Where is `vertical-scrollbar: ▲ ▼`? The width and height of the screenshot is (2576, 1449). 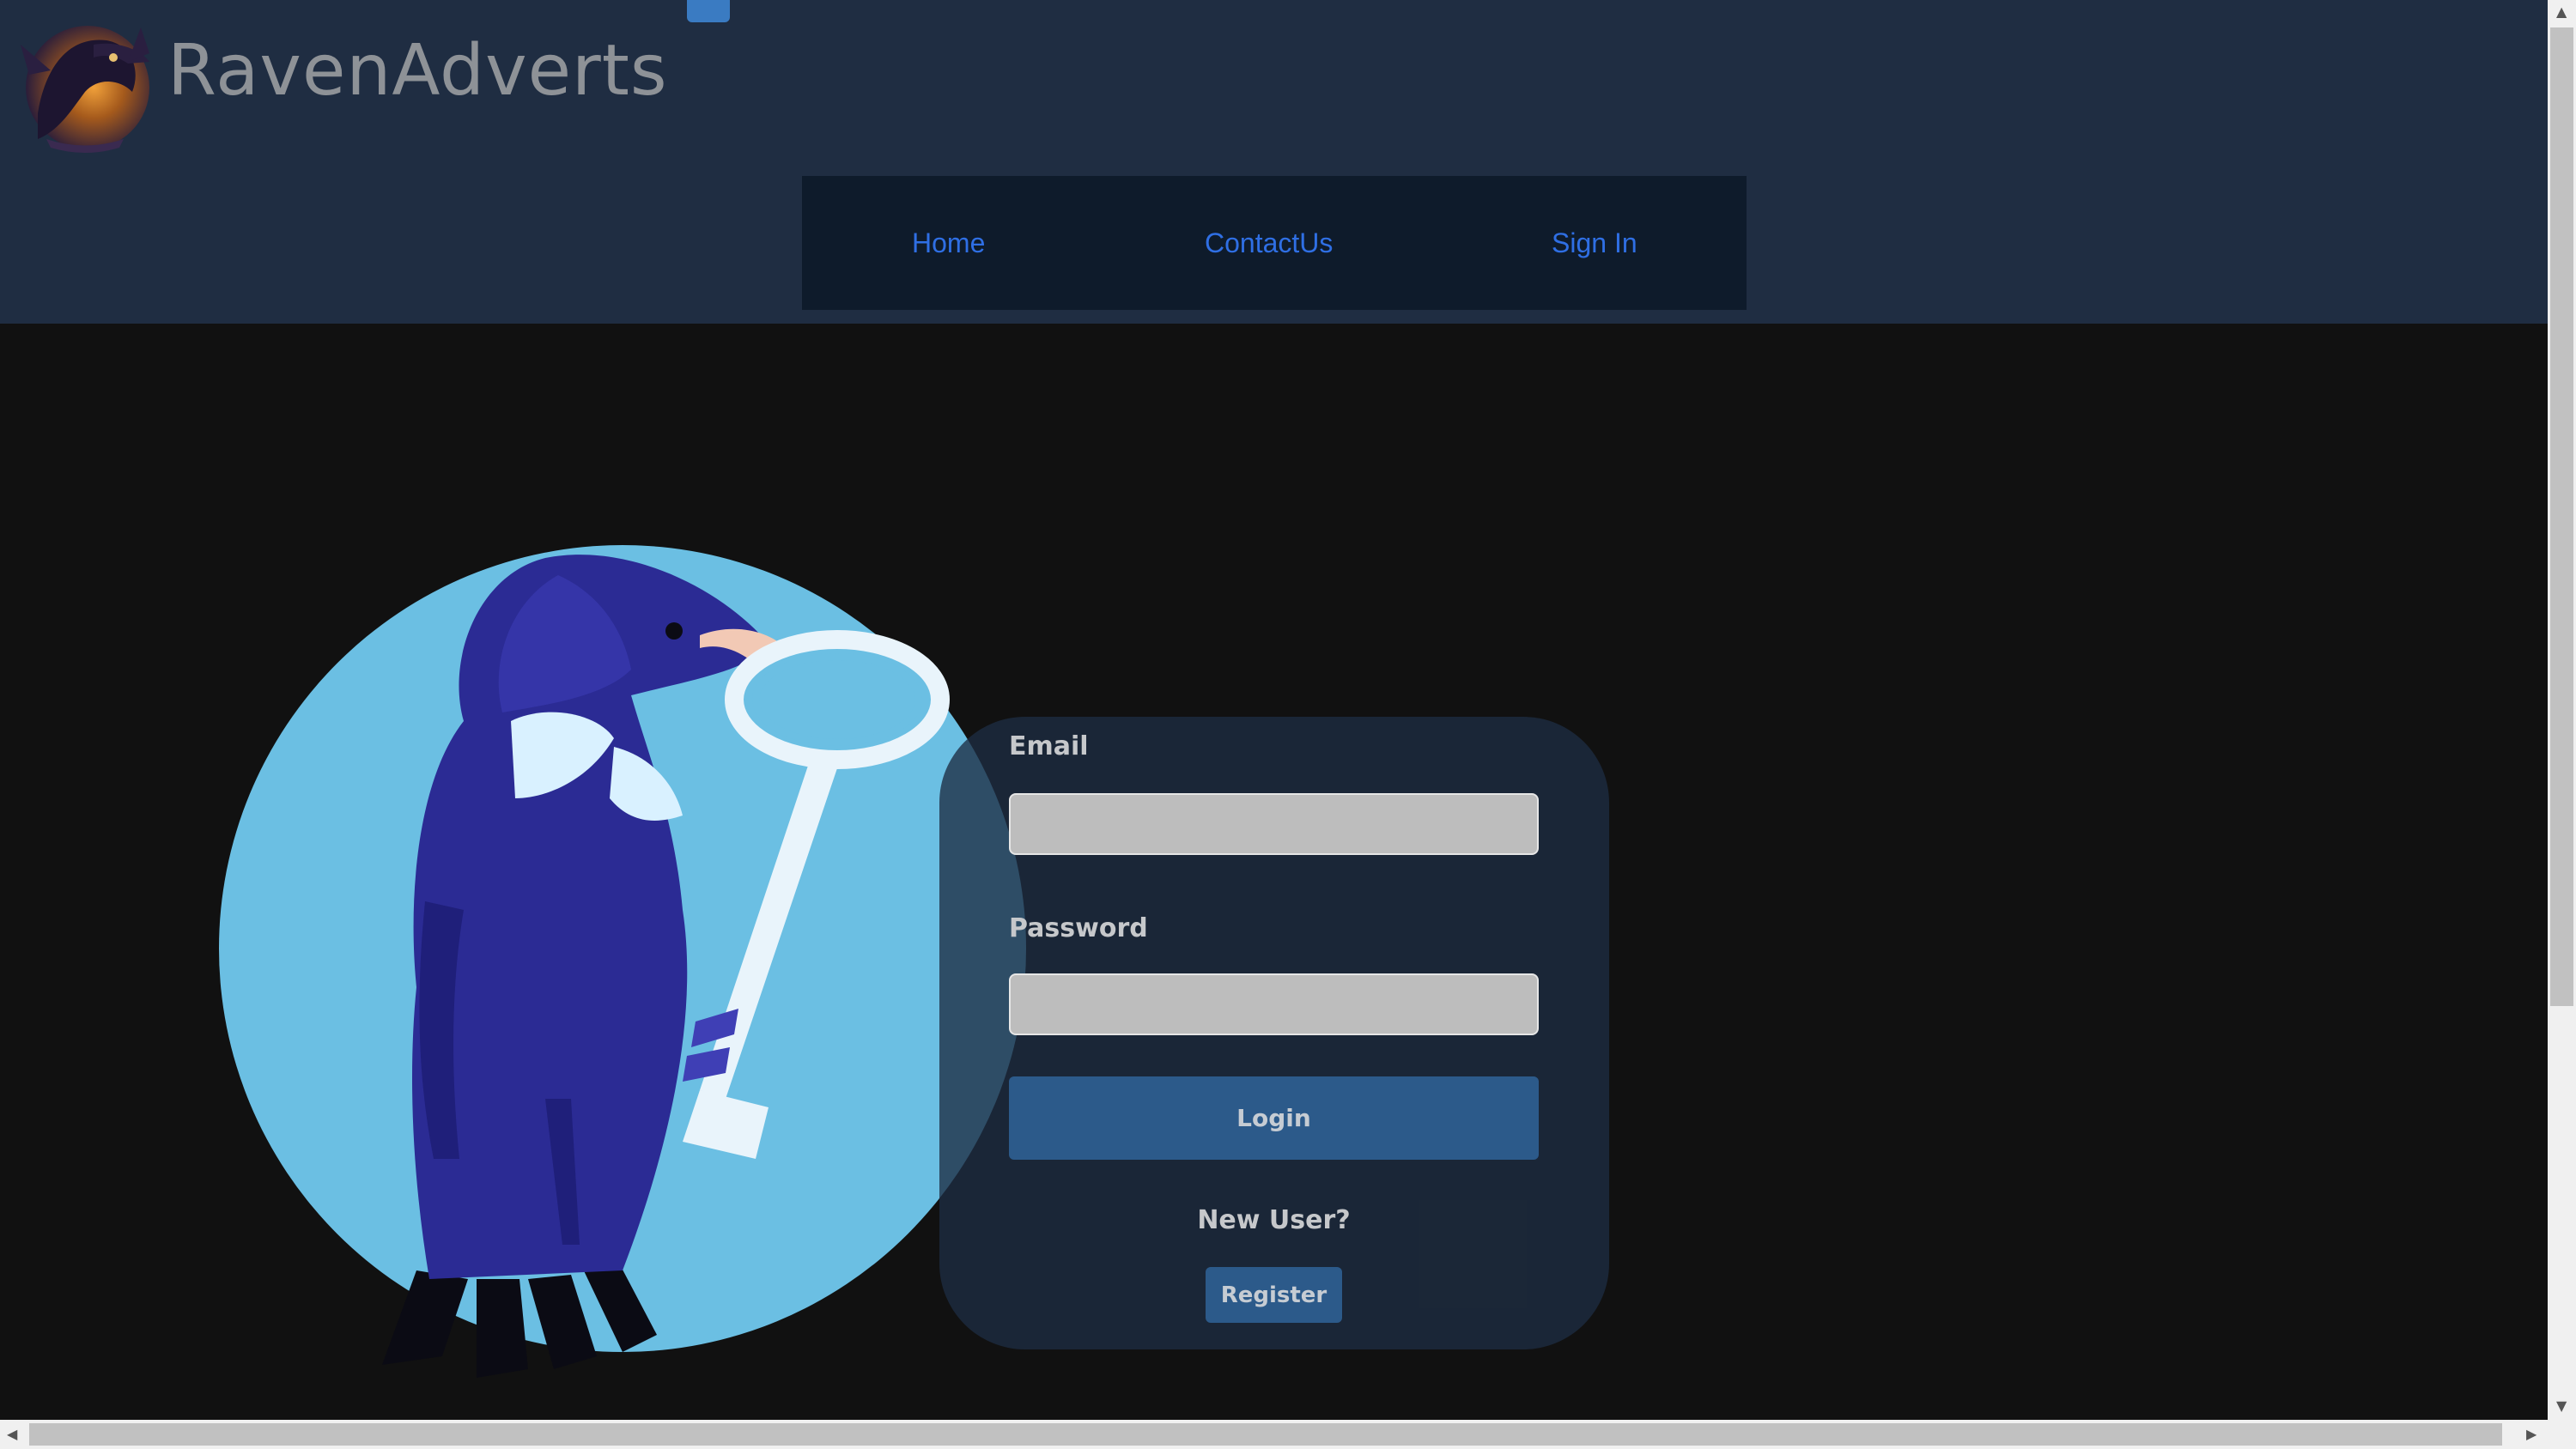 vertical-scrollbar: ▲ ▼ is located at coordinates (2562, 710).